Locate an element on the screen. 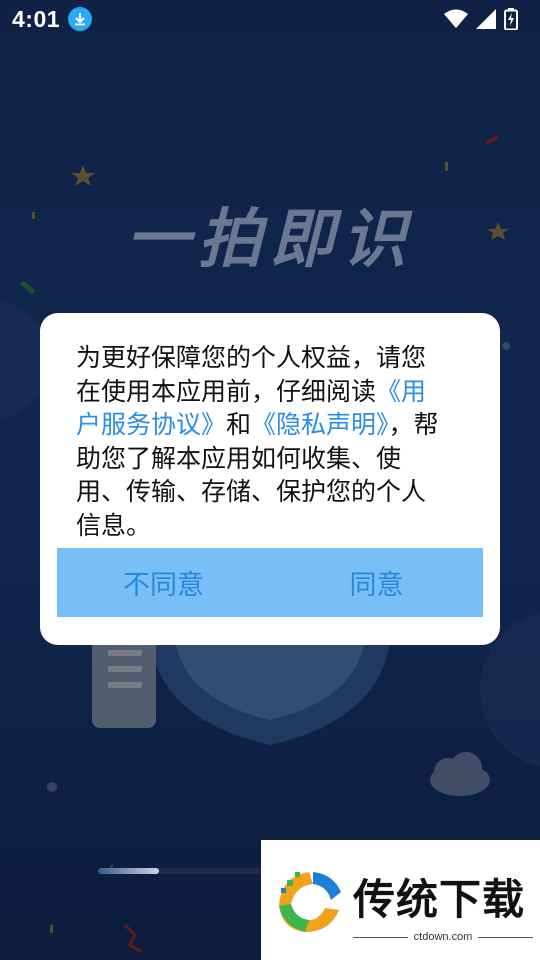 Image resolution: width=540 pixels, height=960 pixels. dialog-button-row: 不同意 同意 is located at coordinates (270, 582).